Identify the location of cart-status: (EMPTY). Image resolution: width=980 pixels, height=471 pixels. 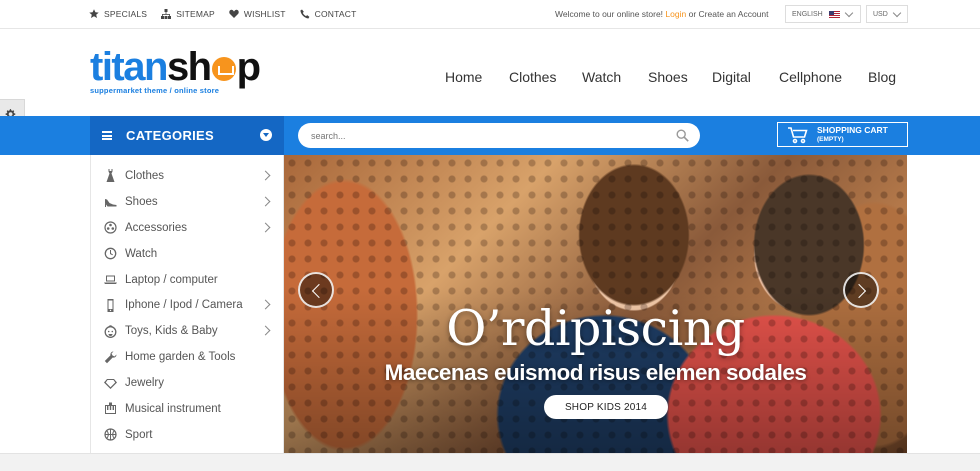
(830, 139).